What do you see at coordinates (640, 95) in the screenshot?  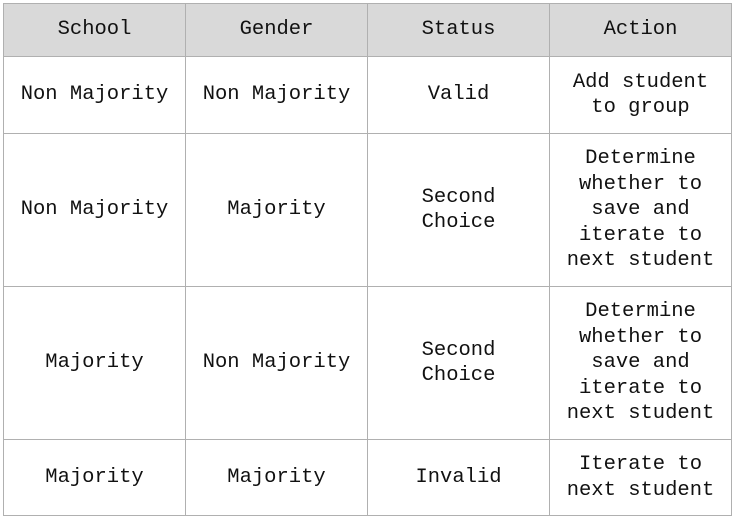 I see `cell-action: Add student to group` at bounding box center [640, 95].